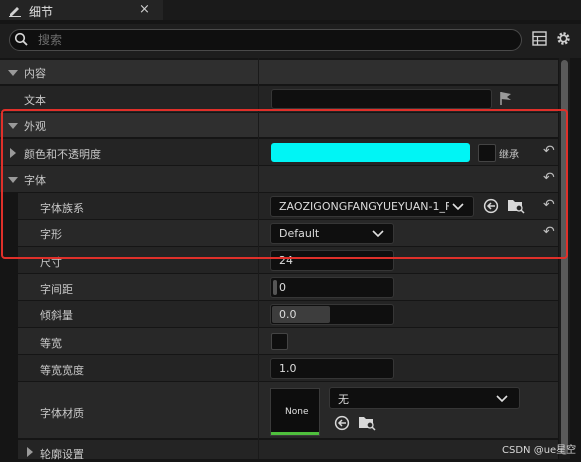 The height and width of the screenshot is (462, 581). I want to click on search-input, so click(265, 40).